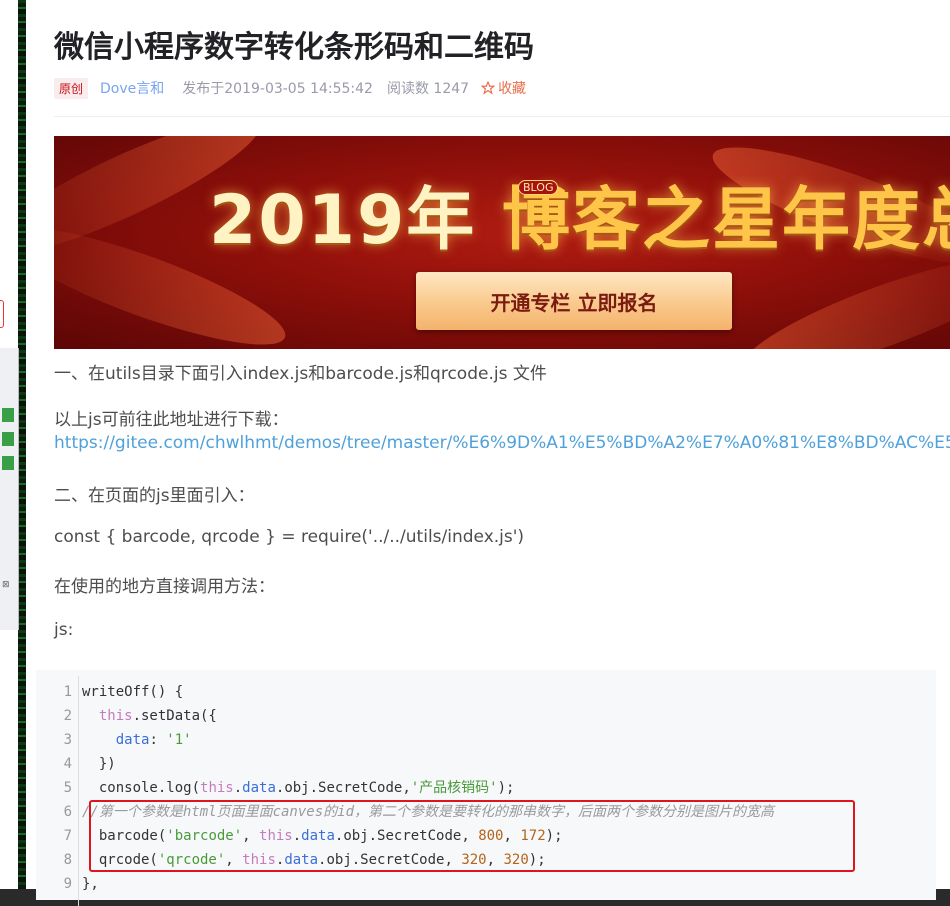  Describe the element at coordinates (67, 812) in the screenshot. I see `line-number: 6` at that location.